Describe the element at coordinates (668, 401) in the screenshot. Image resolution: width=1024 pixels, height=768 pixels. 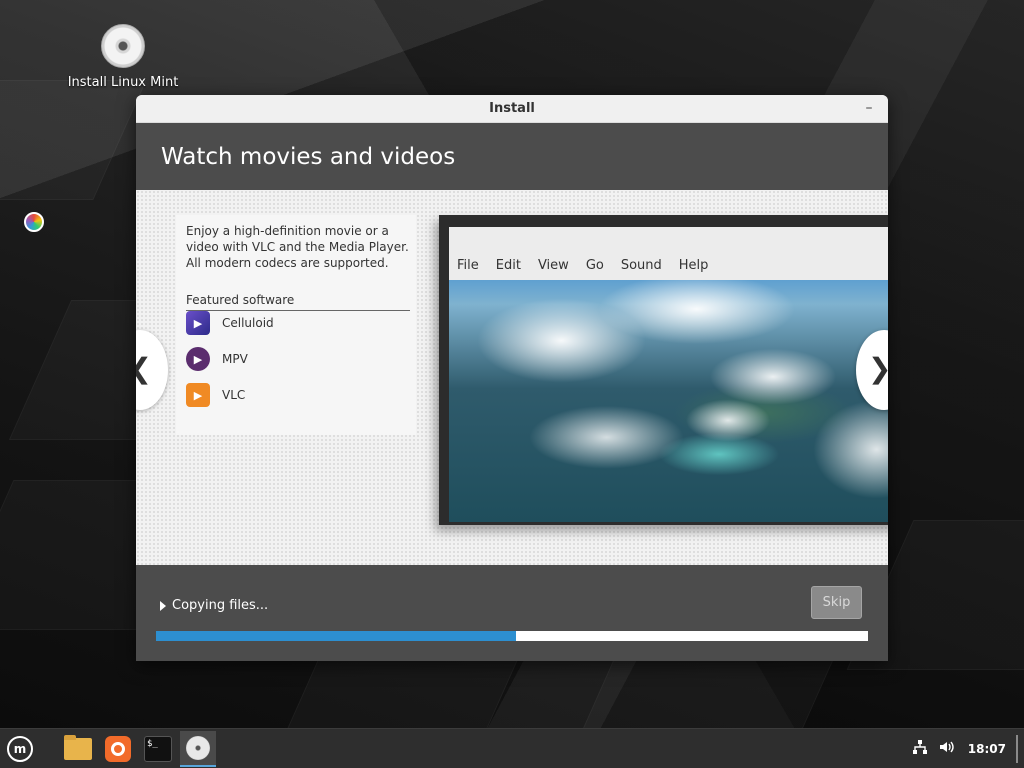
I see `video-frame-aerial-clouds` at that location.